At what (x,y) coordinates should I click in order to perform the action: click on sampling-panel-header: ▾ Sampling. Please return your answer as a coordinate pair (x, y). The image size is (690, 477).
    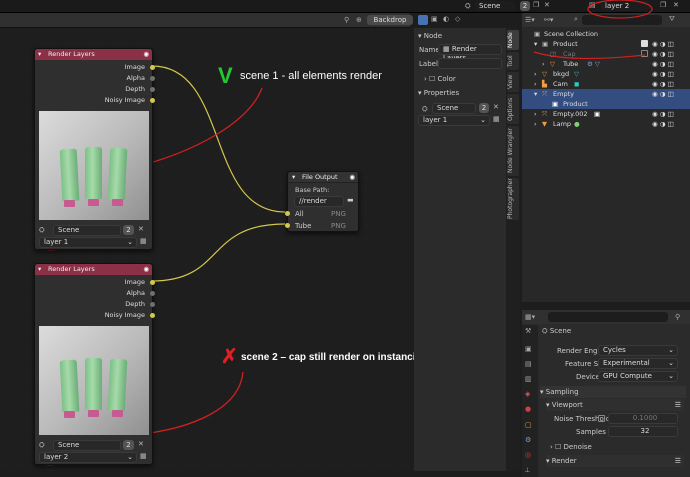
    Looking at the image, I should click on (613, 392).